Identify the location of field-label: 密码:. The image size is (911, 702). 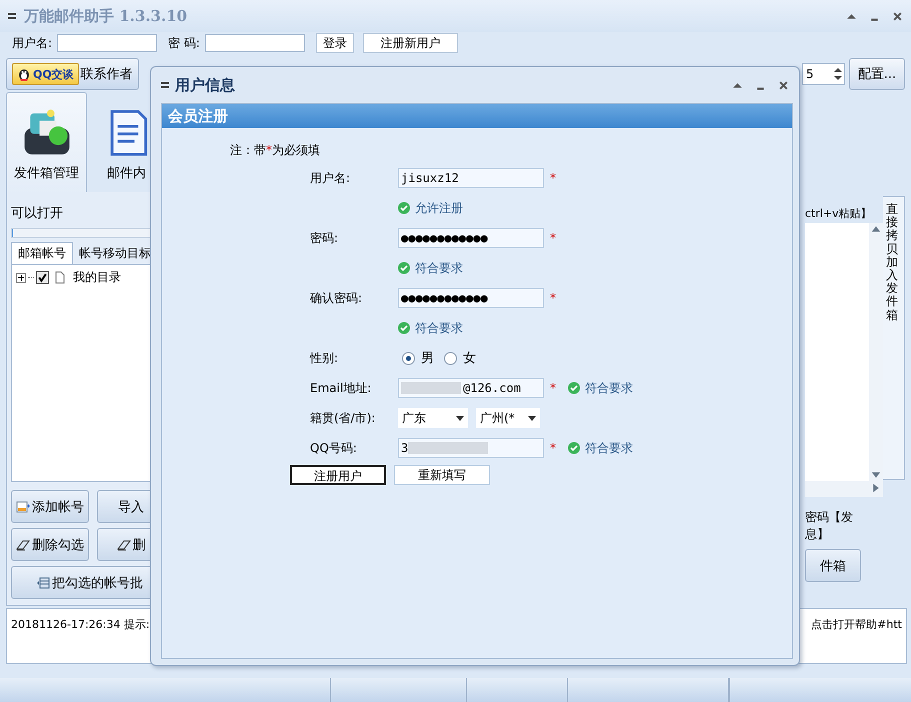
(325, 238).